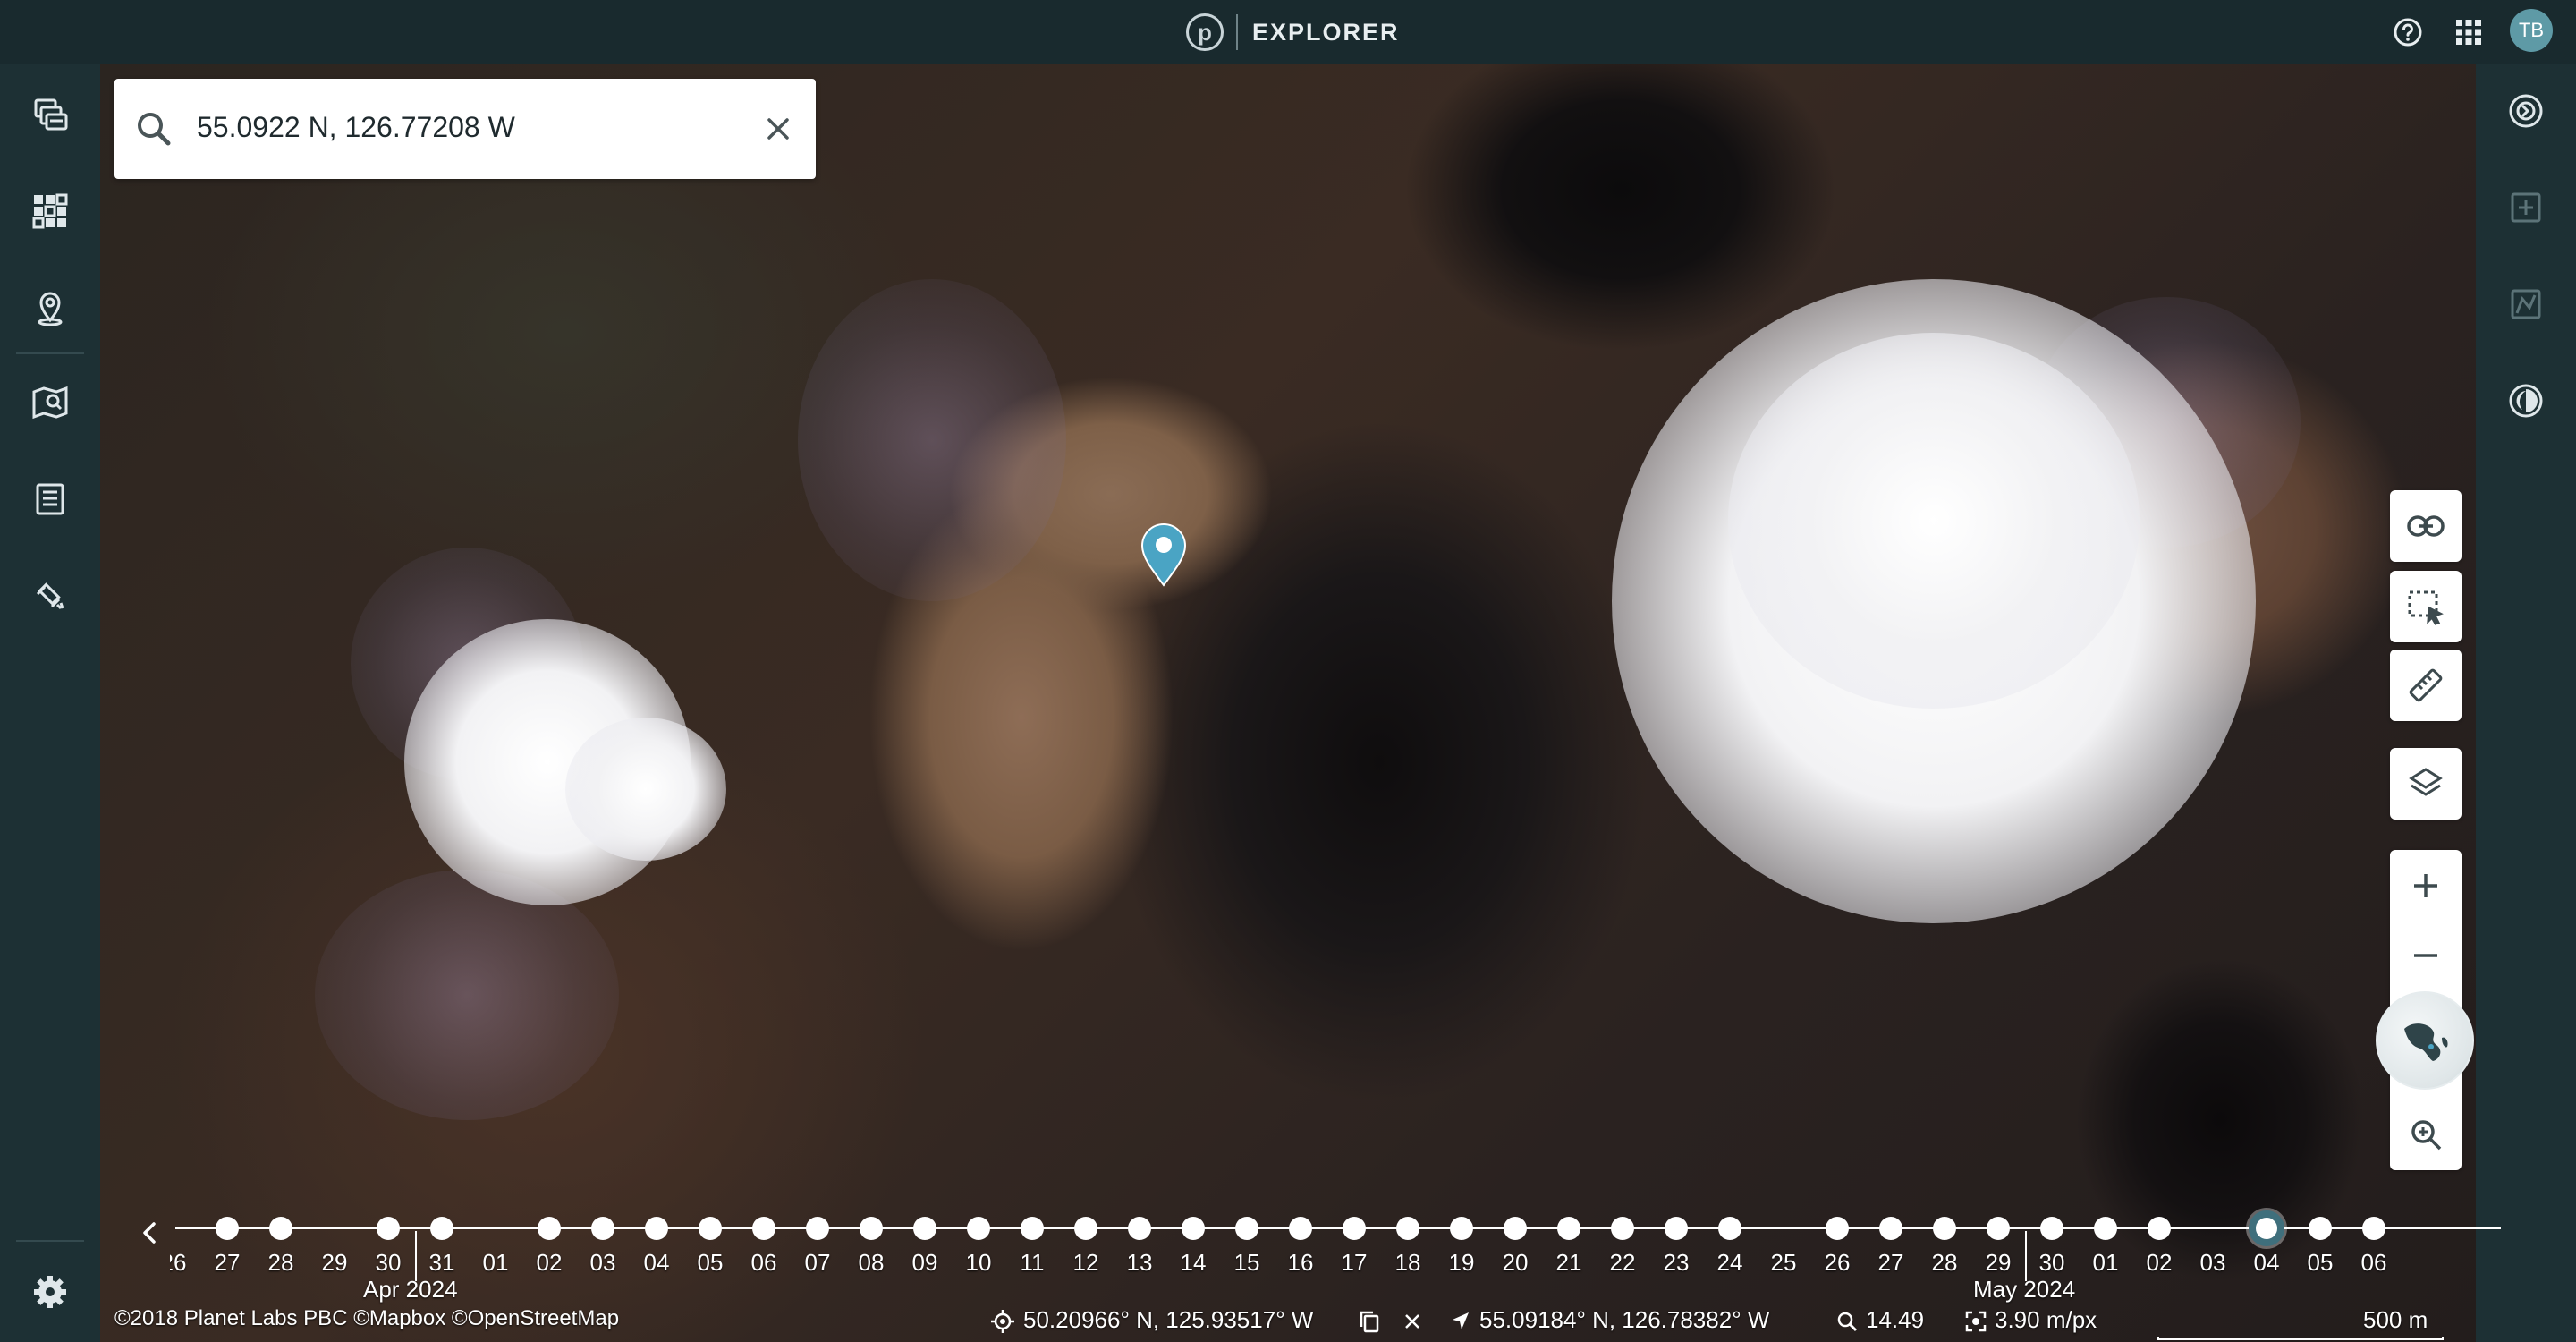  What do you see at coordinates (442, 1263) in the screenshot?
I see `timeline-day-label: 31` at bounding box center [442, 1263].